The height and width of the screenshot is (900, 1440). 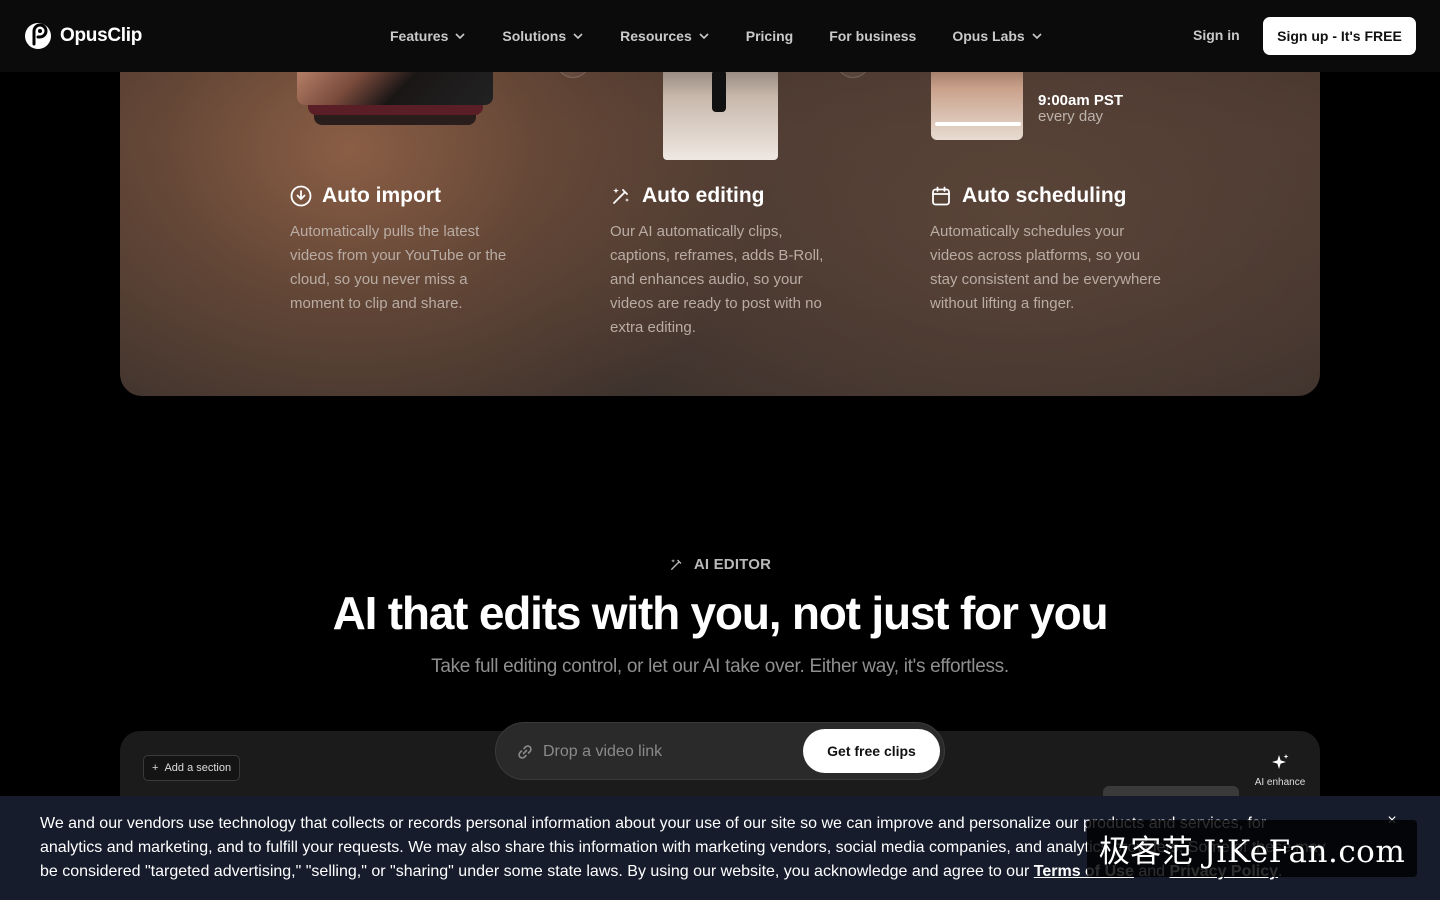 What do you see at coordinates (525, 752) in the screenshot?
I see `link-icon` at bounding box center [525, 752].